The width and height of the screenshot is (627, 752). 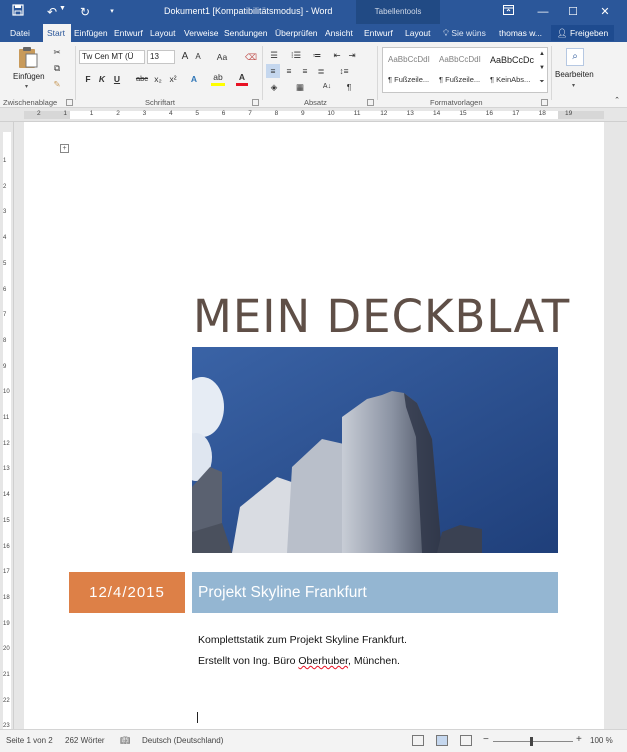 What do you see at coordinates (317, 55) in the screenshot?
I see `multilevel-list-icon: ≔` at bounding box center [317, 55].